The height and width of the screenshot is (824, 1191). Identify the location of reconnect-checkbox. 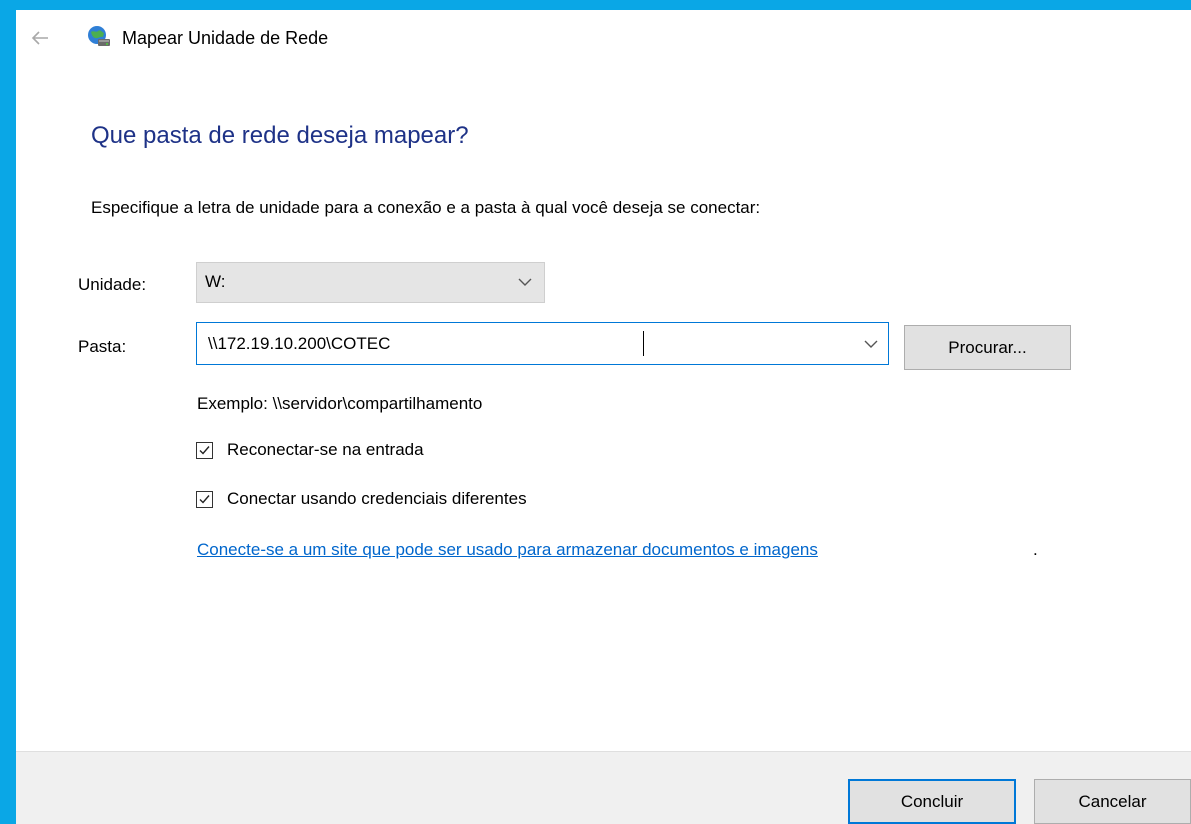
(204, 450).